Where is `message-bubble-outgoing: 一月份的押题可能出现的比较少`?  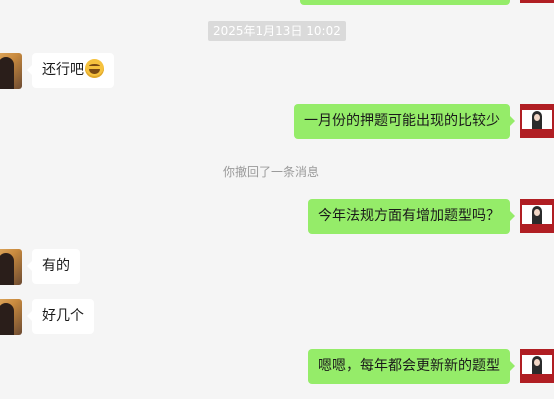 message-bubble-outgoing: 一月份的押题可能出现的比较少 is located at coordinates (404, 121).